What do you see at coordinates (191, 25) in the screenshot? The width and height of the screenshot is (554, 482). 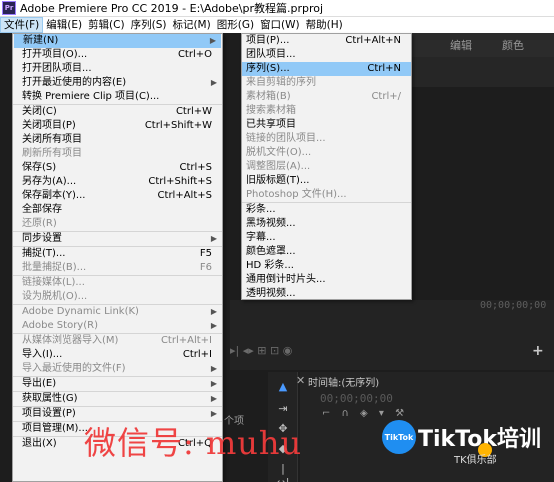 I see `menu-4: 标记(M)` at bounding box center [191, 25].